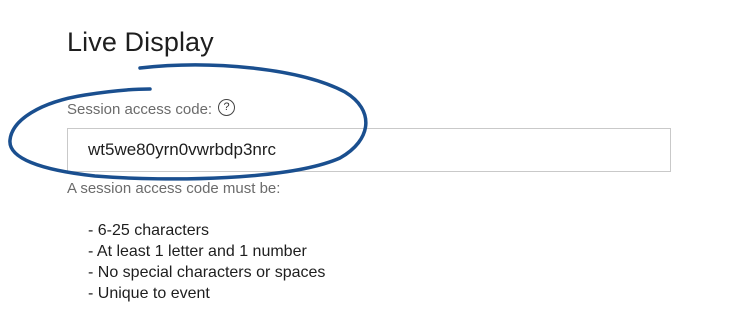  What do you see at coordinates (207, 272) in the screenshot?
I see `rule-item: - No special characters or spaces` at bounding box center [207, 272].